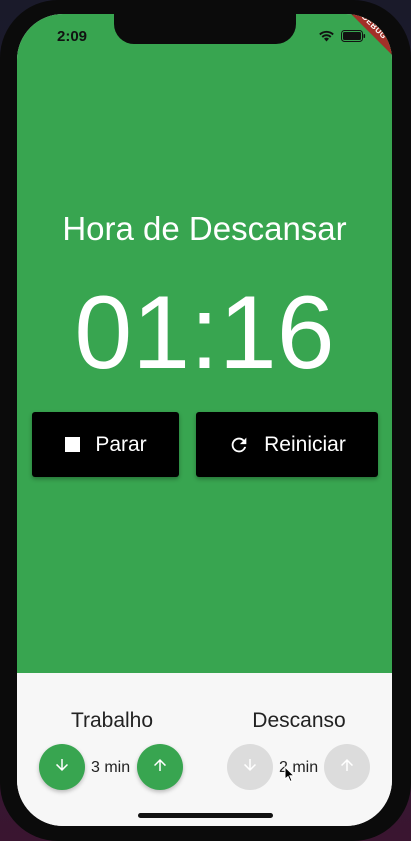  I want to click on mouse-cursor-icon, so click(290, 776).